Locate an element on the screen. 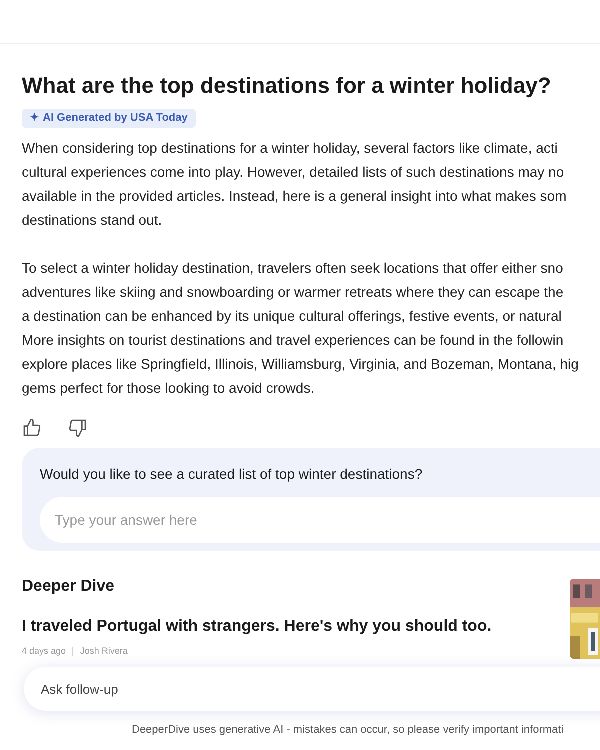  answer-paragraph: When considering top destinations for a winter holiday, several factors like climate, acti cultural experiences come into play. However, detailed lists of such destinations may no available in the provided articles. Instead, here is a general insight into what makes som destinations stand out. is located at coordinates (295, 184).